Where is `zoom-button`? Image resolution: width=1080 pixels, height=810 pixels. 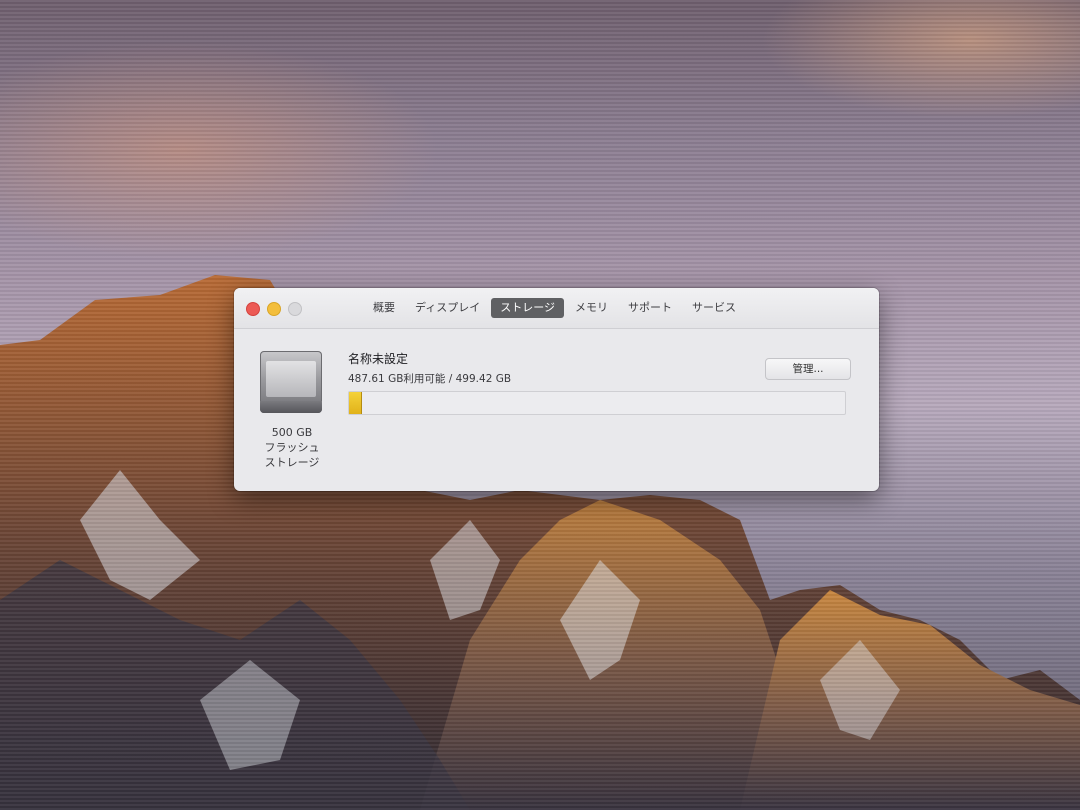 zoom-button is located at coordinates (295, 309).